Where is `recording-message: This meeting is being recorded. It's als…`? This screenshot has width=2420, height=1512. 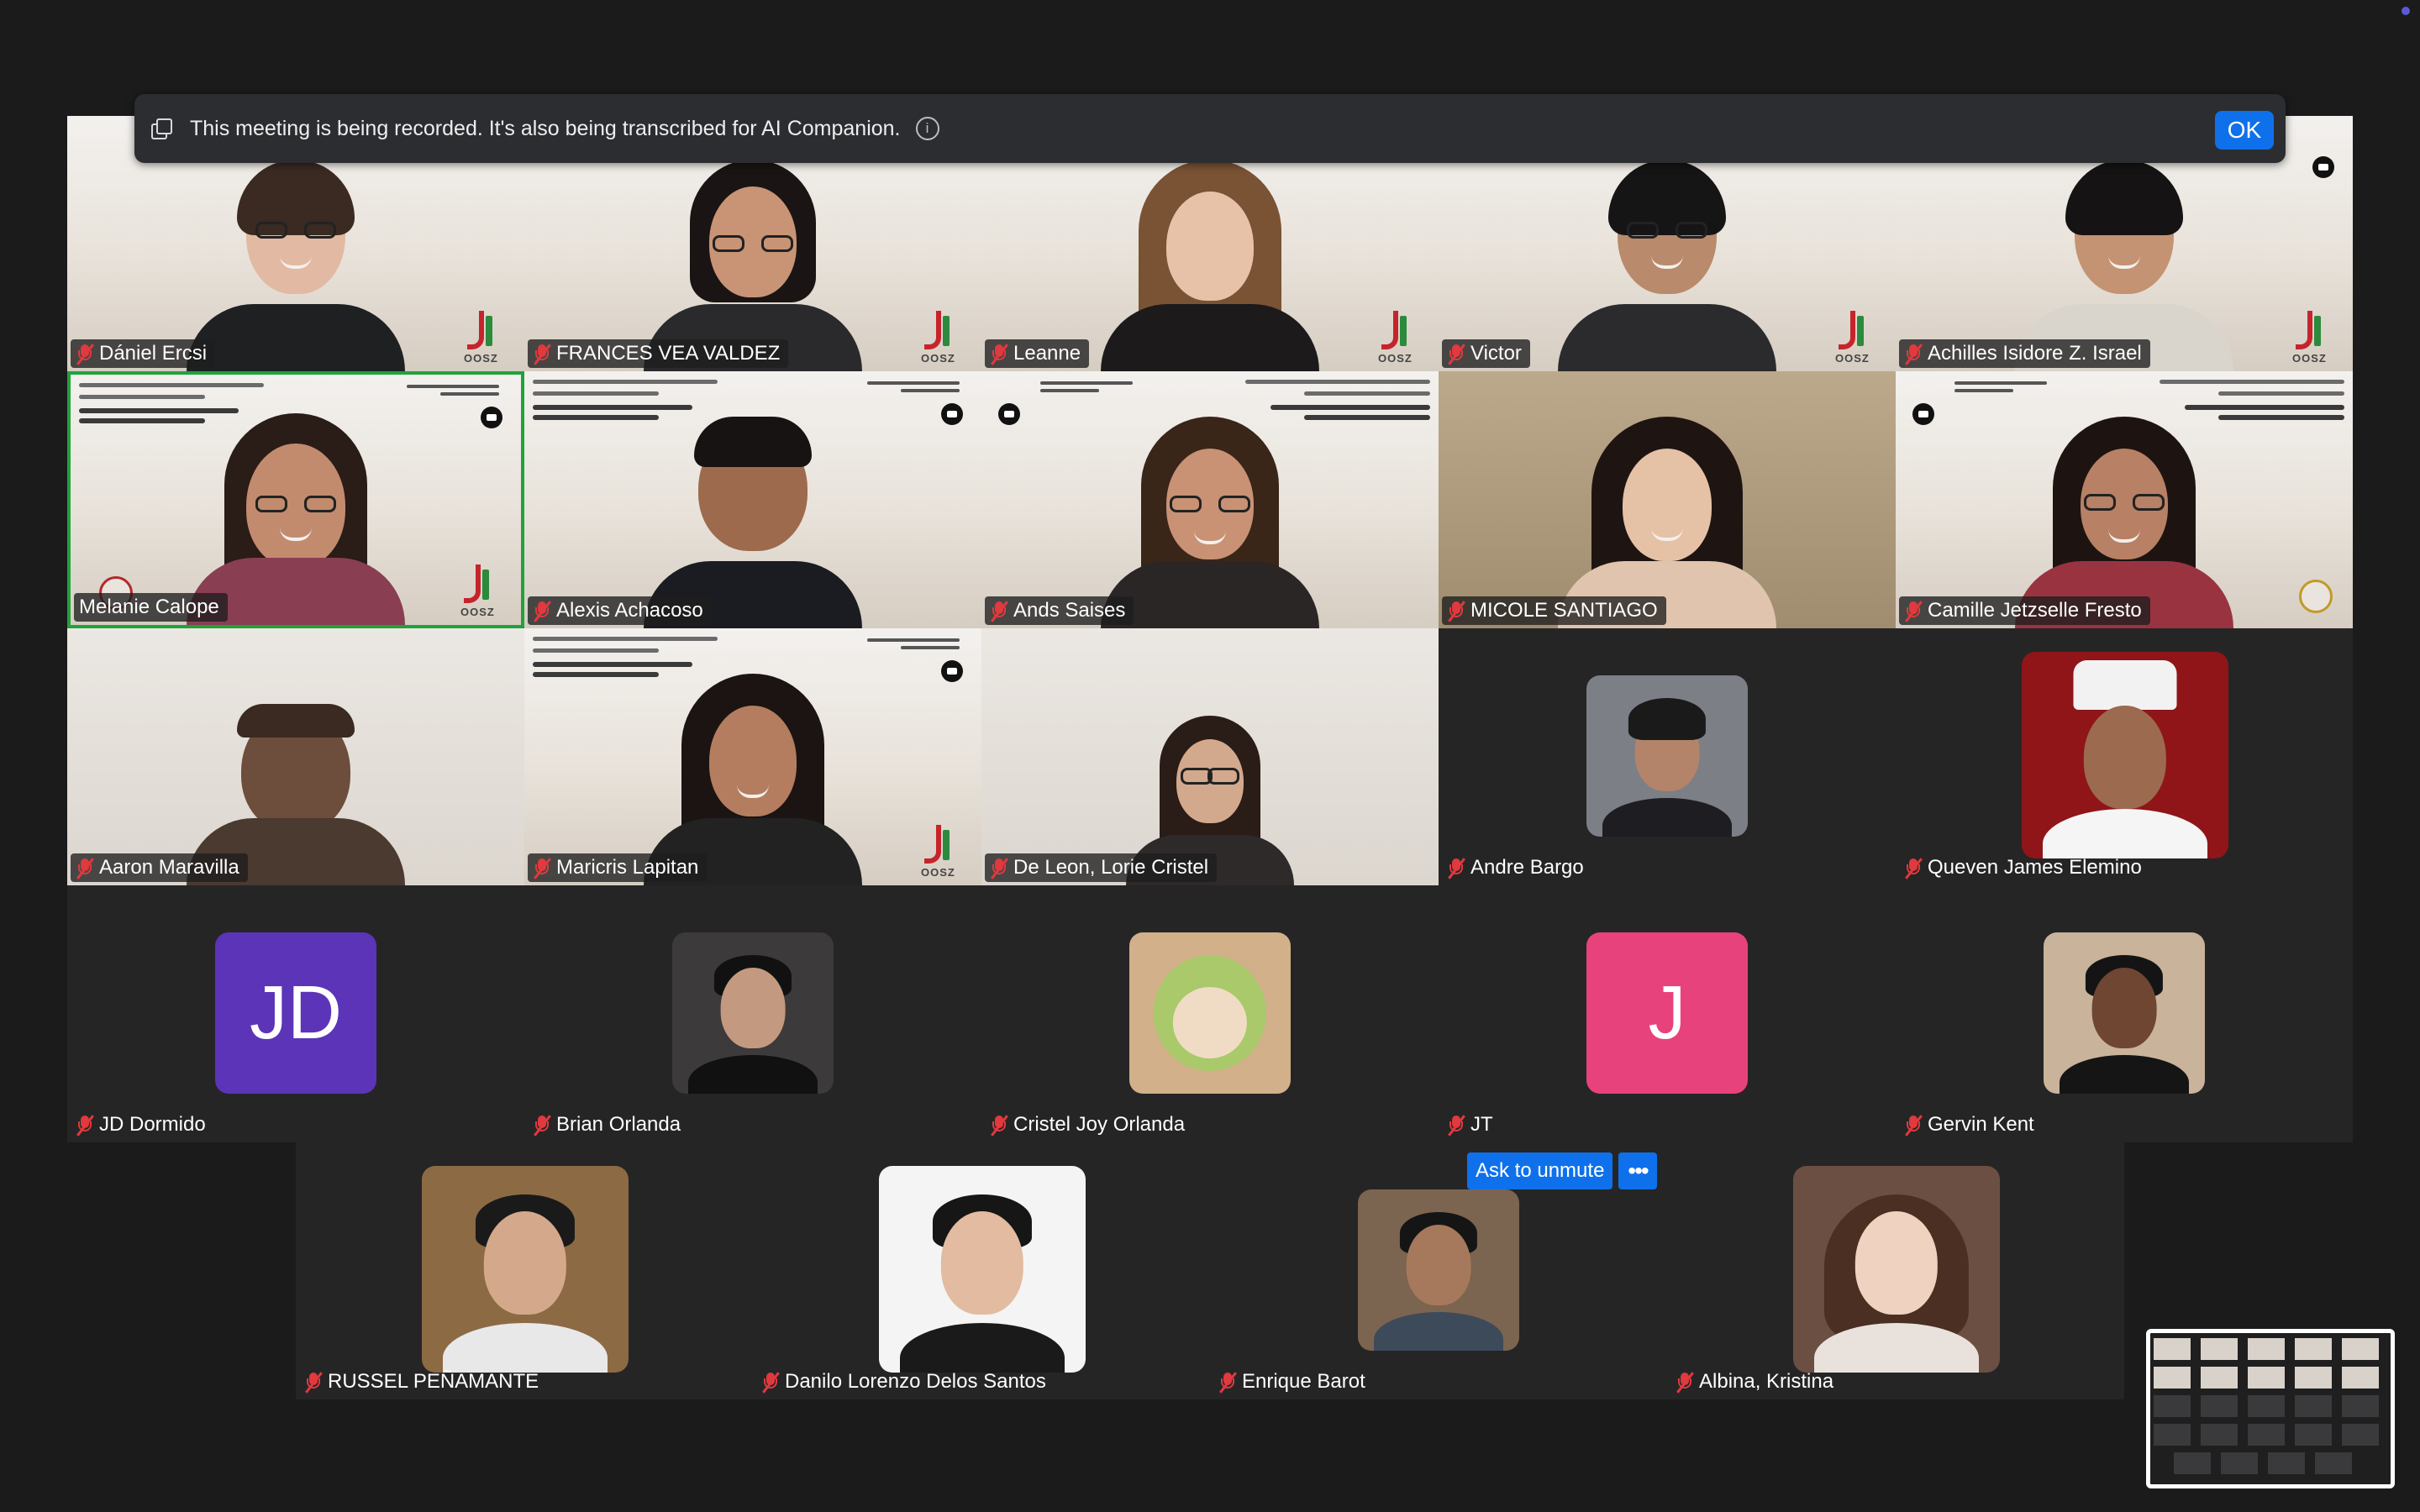
recording-message: This meeting is being recorded. It's als… is located at coordinates (545, 128).